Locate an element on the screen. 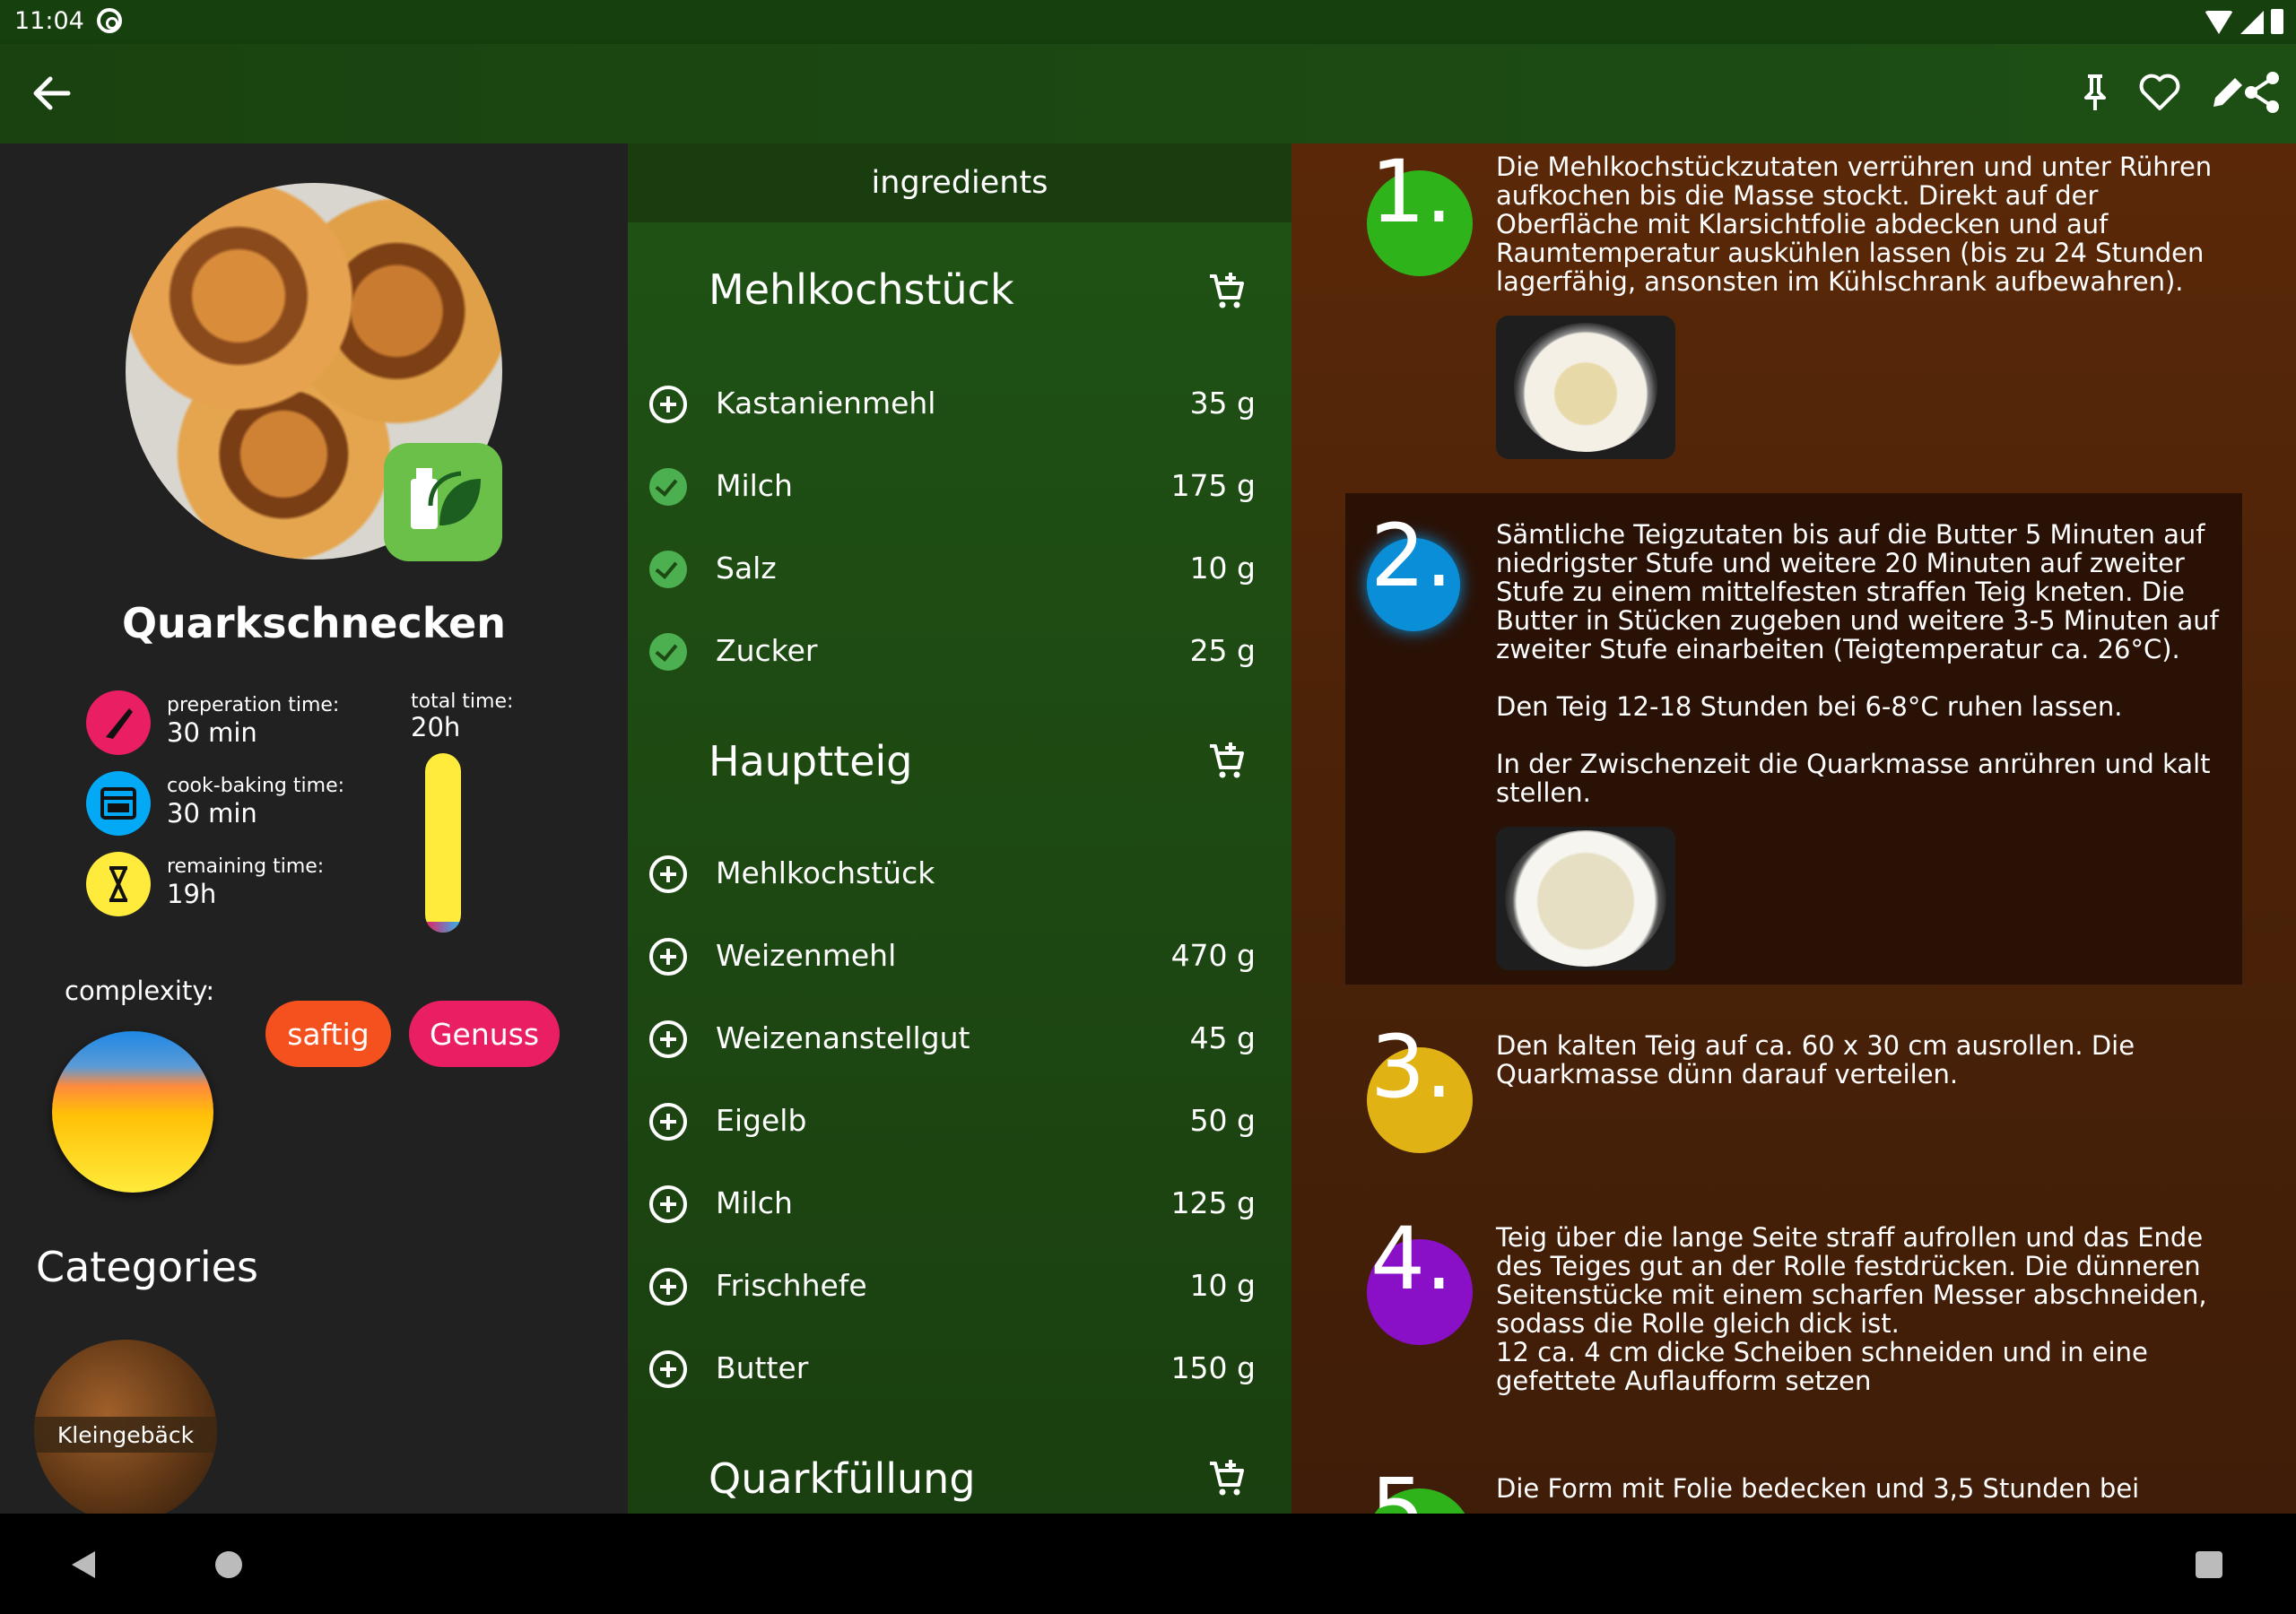 The height and width of the screenshot is (1614, 2296). ingredient-row: Weizenmehl 470 g is located at coordinates (960, 954).